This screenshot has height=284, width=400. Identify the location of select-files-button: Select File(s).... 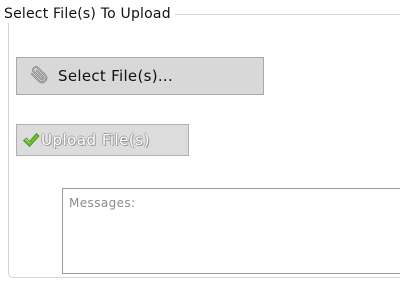
(140, 76).